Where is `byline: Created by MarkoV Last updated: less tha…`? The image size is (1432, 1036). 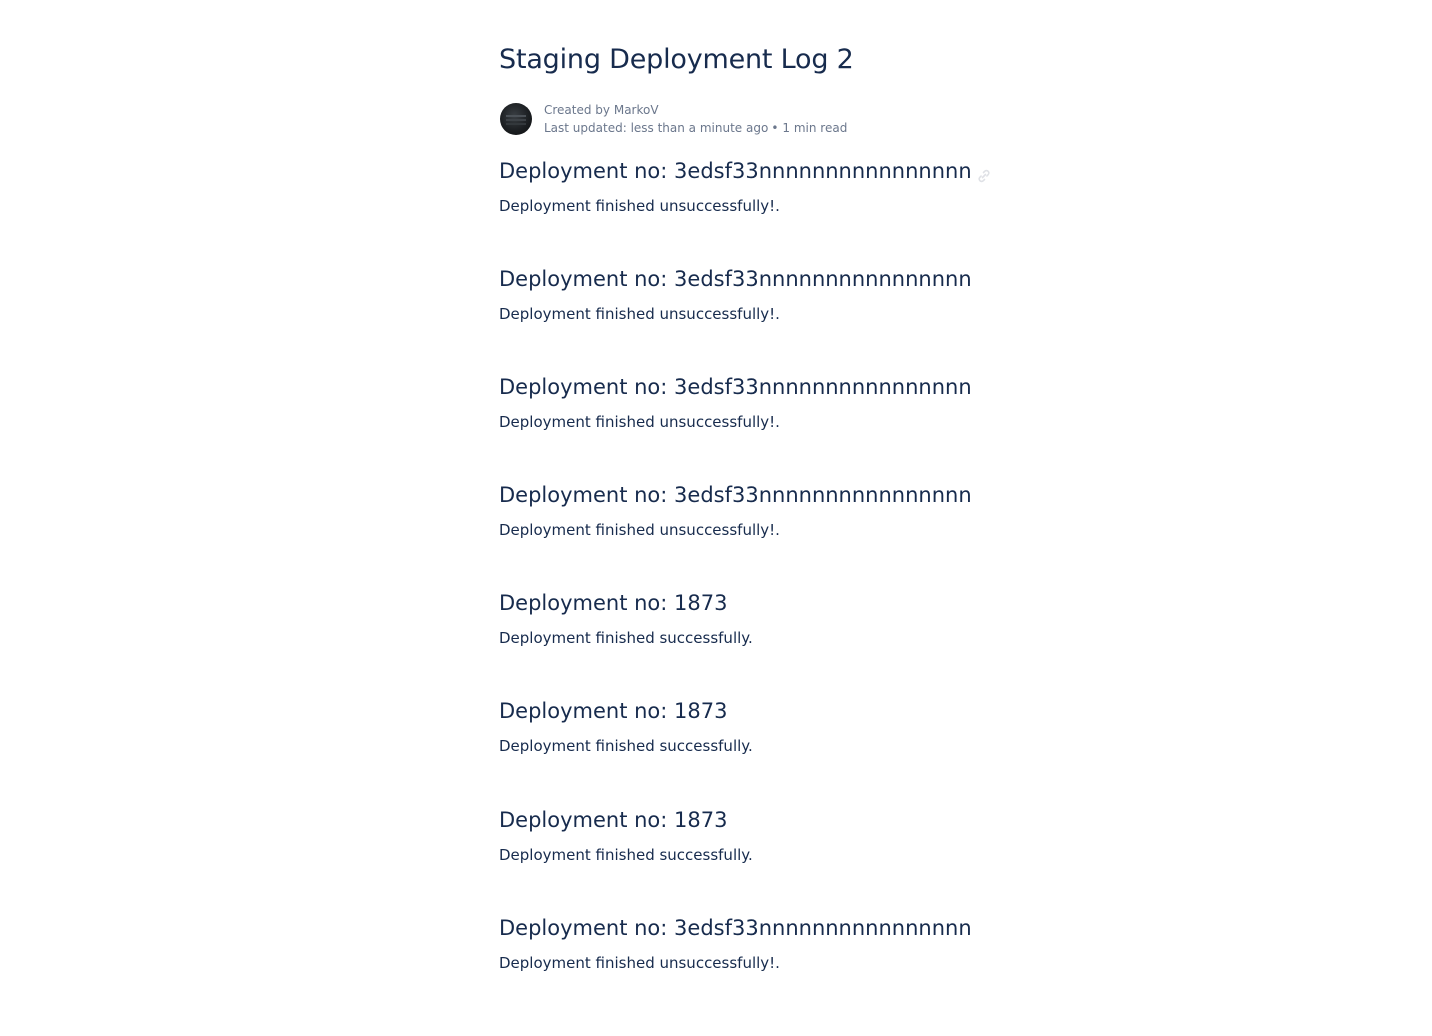
byline: Created by MarkoV Last updated: less tha… is located at coordinates (673, 119).